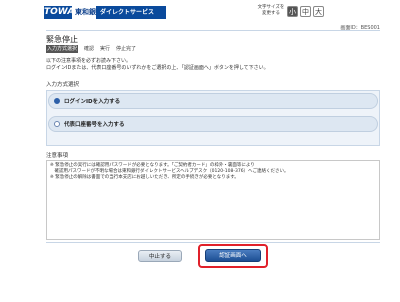 The height and width of the screenshot is (302, 400). What do you see at coordinates (213, 36) in the screenshot?
I see `title-divider` at bounding box center [213, 36].